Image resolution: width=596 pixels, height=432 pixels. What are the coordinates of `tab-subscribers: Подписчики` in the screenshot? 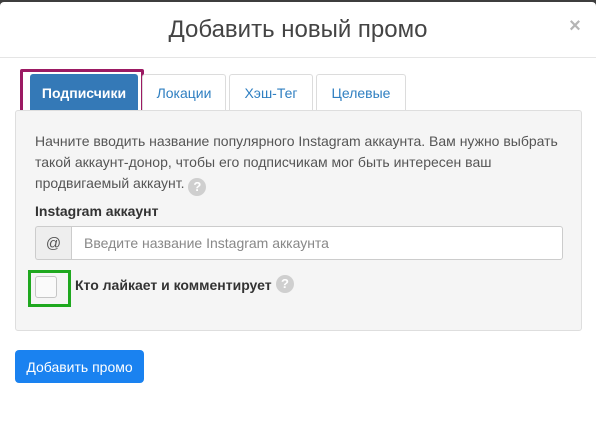 It's located at (84, 92).